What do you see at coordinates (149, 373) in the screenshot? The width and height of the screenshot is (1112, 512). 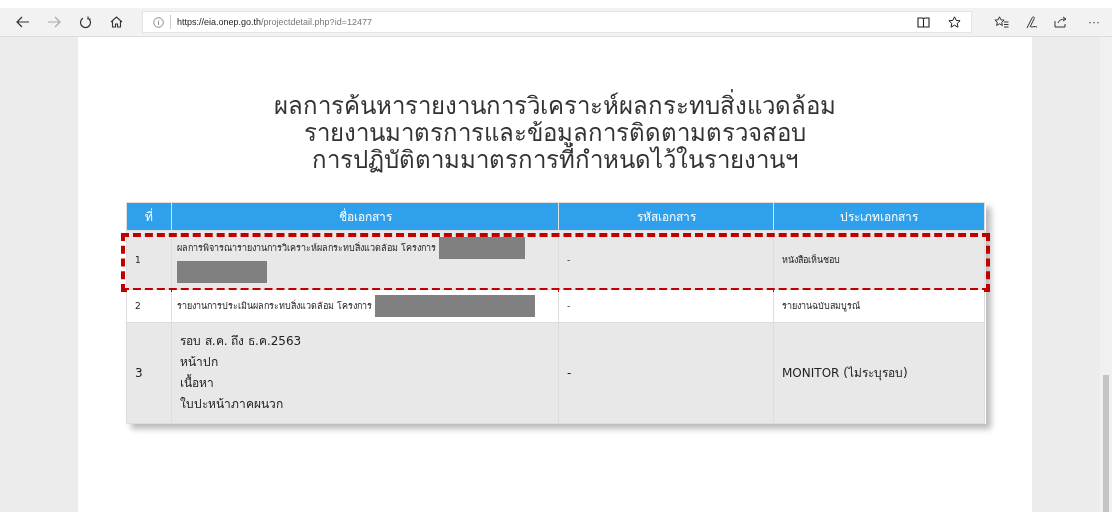 I see `table-cell: 3` at bounding box center [149, 373].